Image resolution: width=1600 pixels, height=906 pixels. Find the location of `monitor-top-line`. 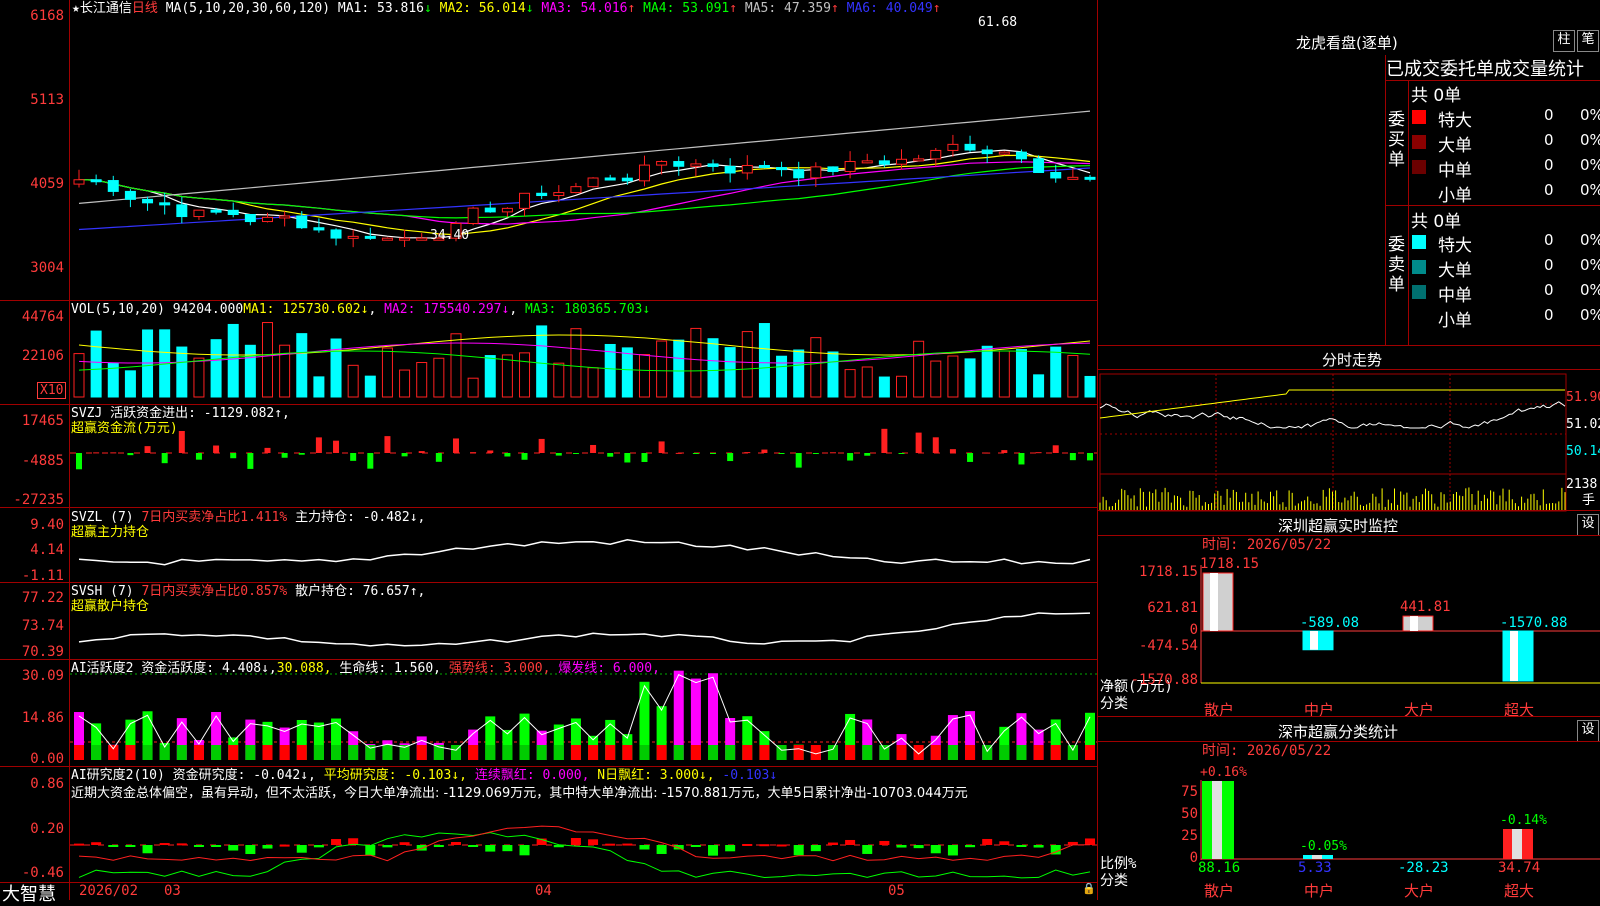

monitor-top-line is located at coordinates (1349, 510).